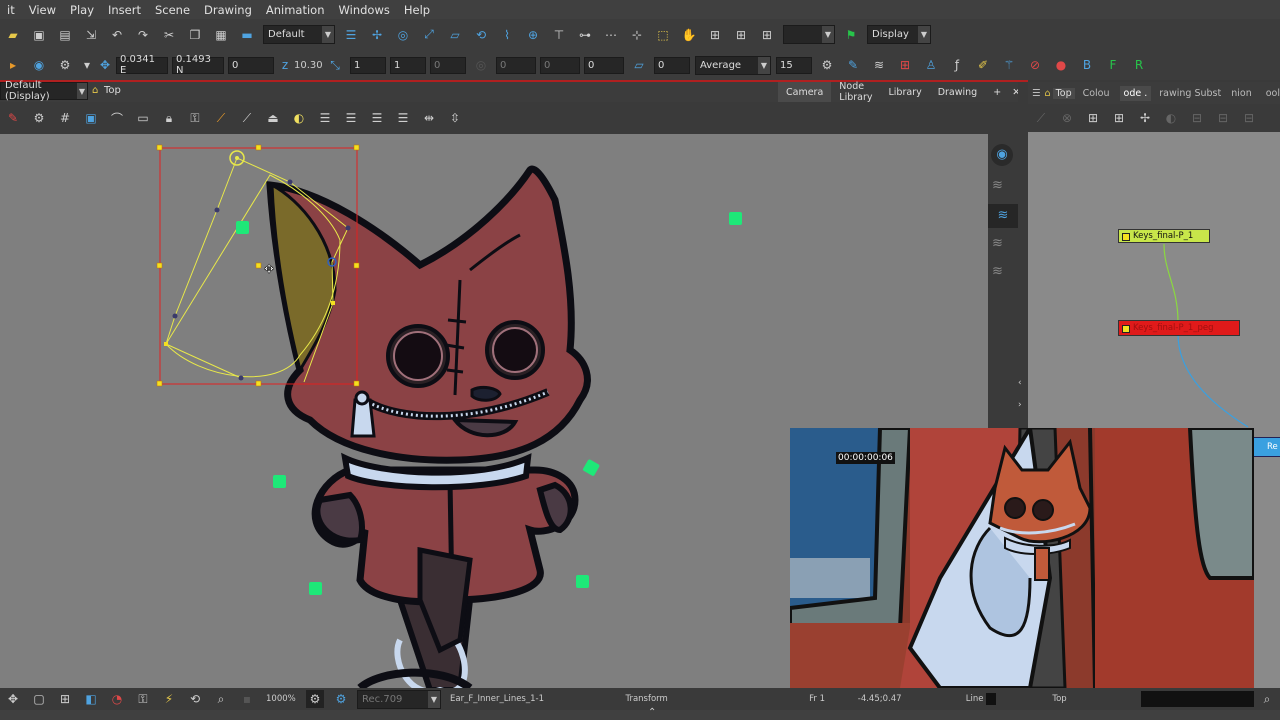  Describe the element at coordinates (997, 92) in the screenshot. I see `add-tab-icon: +` at that location.